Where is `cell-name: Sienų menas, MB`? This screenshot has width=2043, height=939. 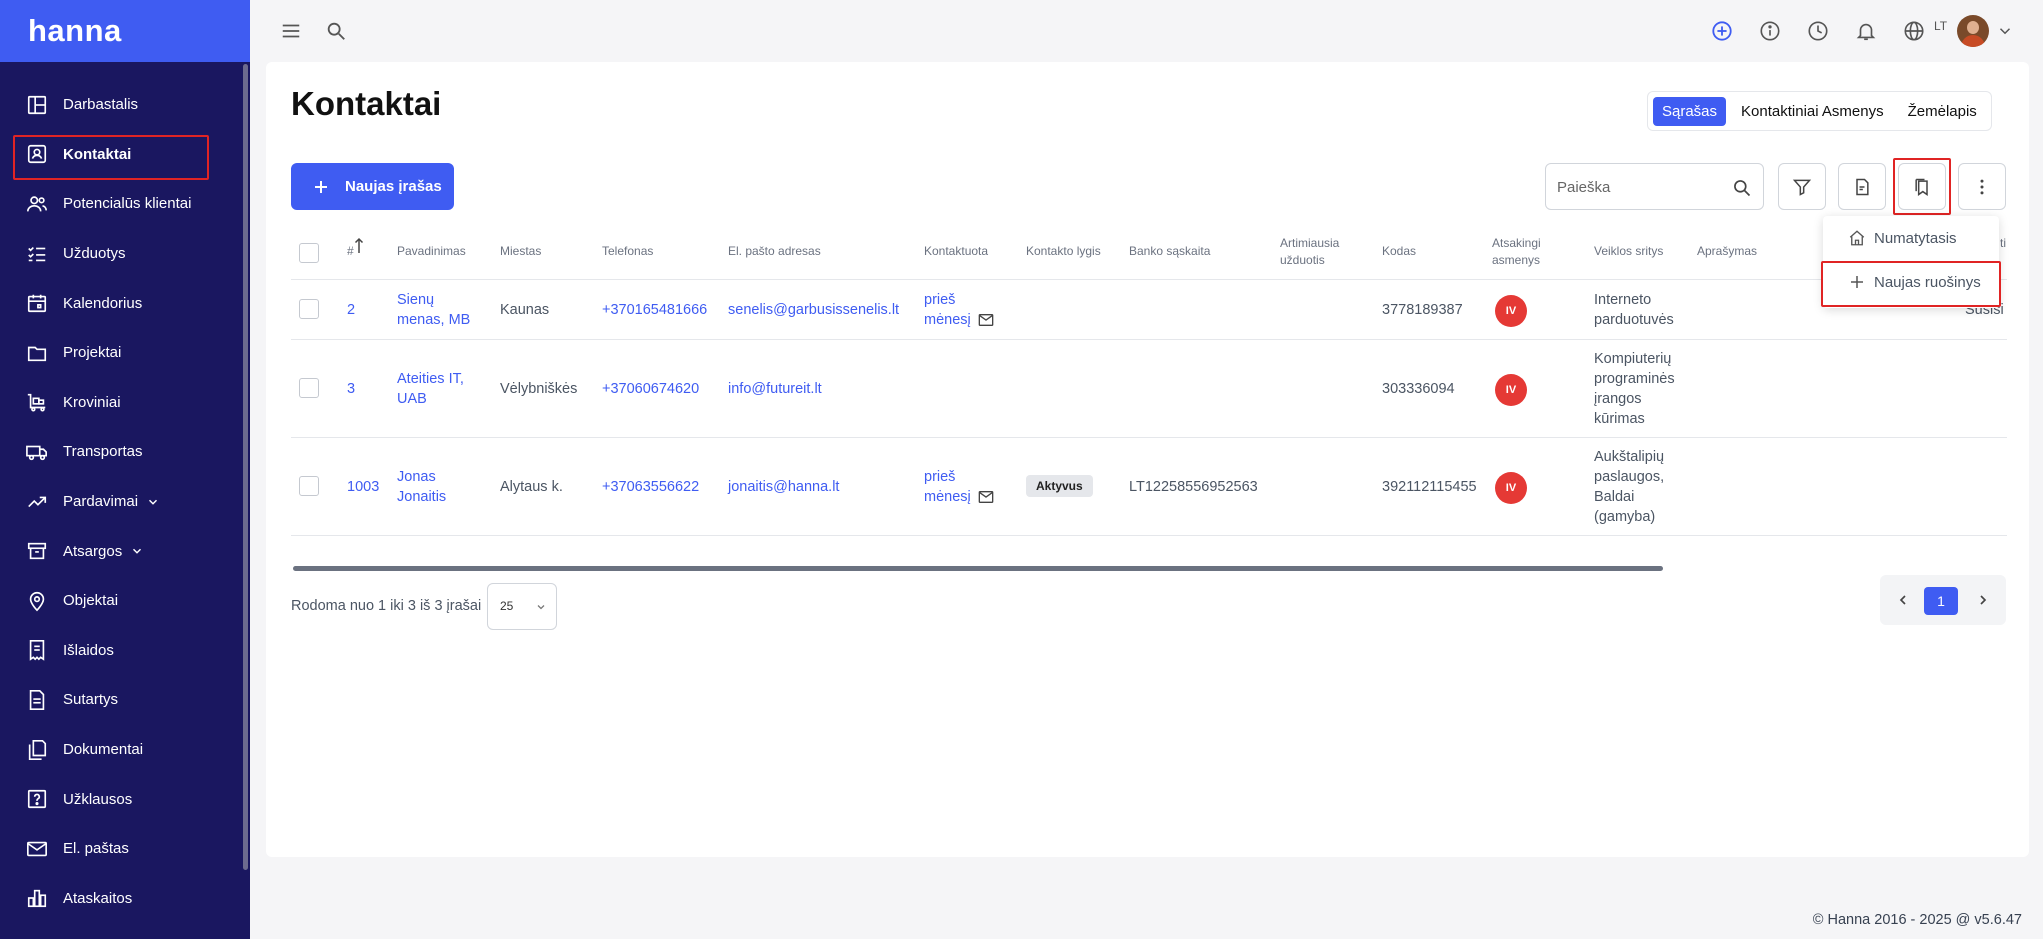
cell-name: Sienų menas, MB is located at coordinates (439, 310).